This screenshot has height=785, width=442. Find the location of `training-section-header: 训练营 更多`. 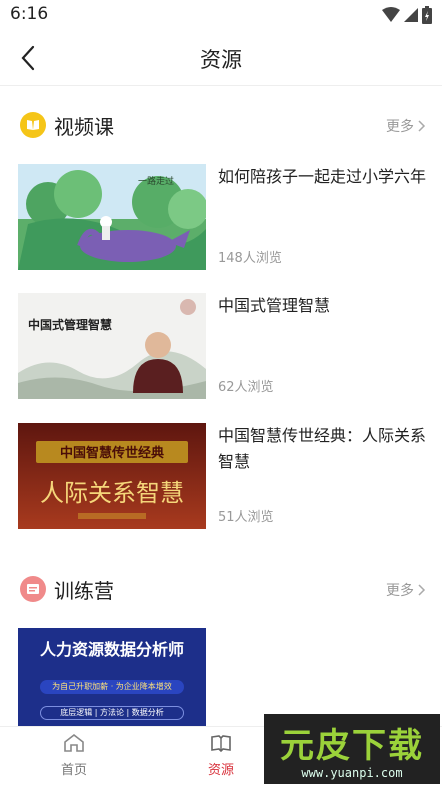

training-section-header: 训练营 更多 is located at coordinates (221, 590).